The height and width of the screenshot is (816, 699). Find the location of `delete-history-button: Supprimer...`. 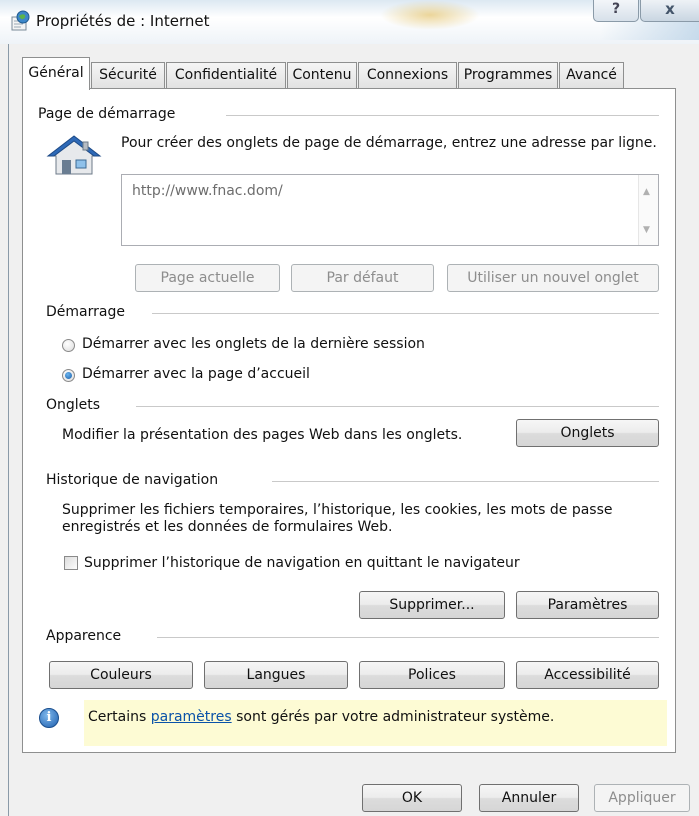

delete-history-button: Supprimer... is located at coordinates (432, 605).